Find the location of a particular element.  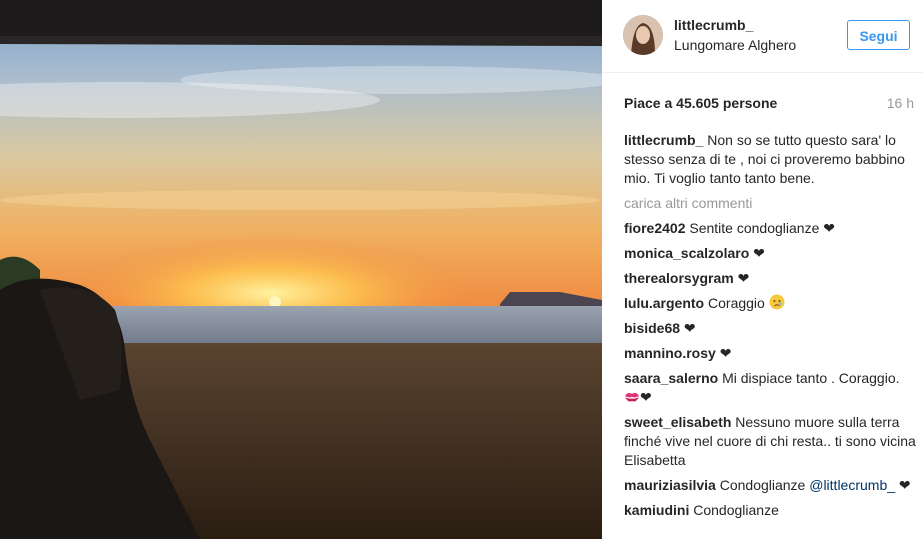

likes-row: Piace a 45.605 persone 16 h is located at coordinates (769, 103).